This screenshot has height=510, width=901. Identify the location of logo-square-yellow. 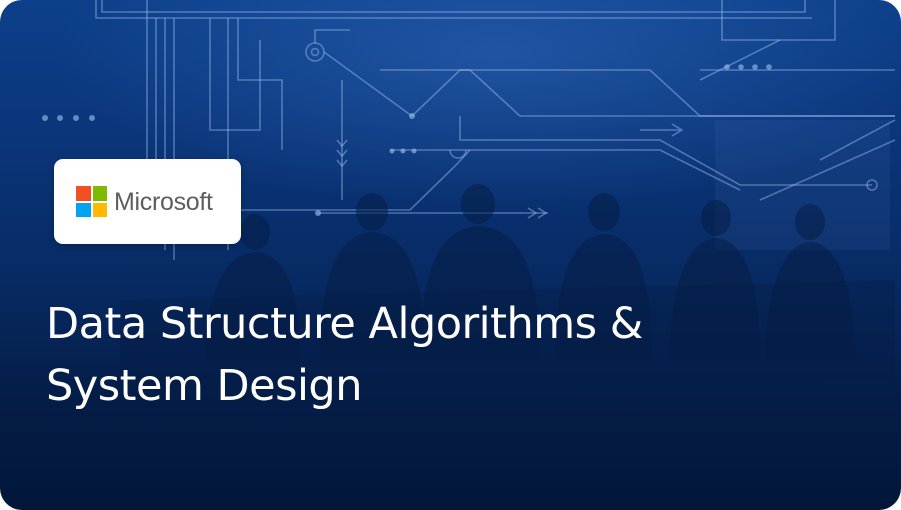
(99, 209).